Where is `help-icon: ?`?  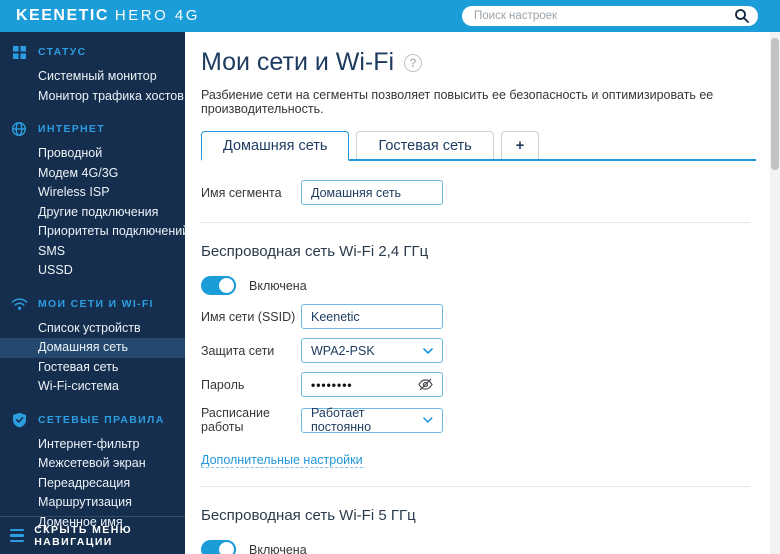 help-icon: ? is located at coordinates (413, 62).